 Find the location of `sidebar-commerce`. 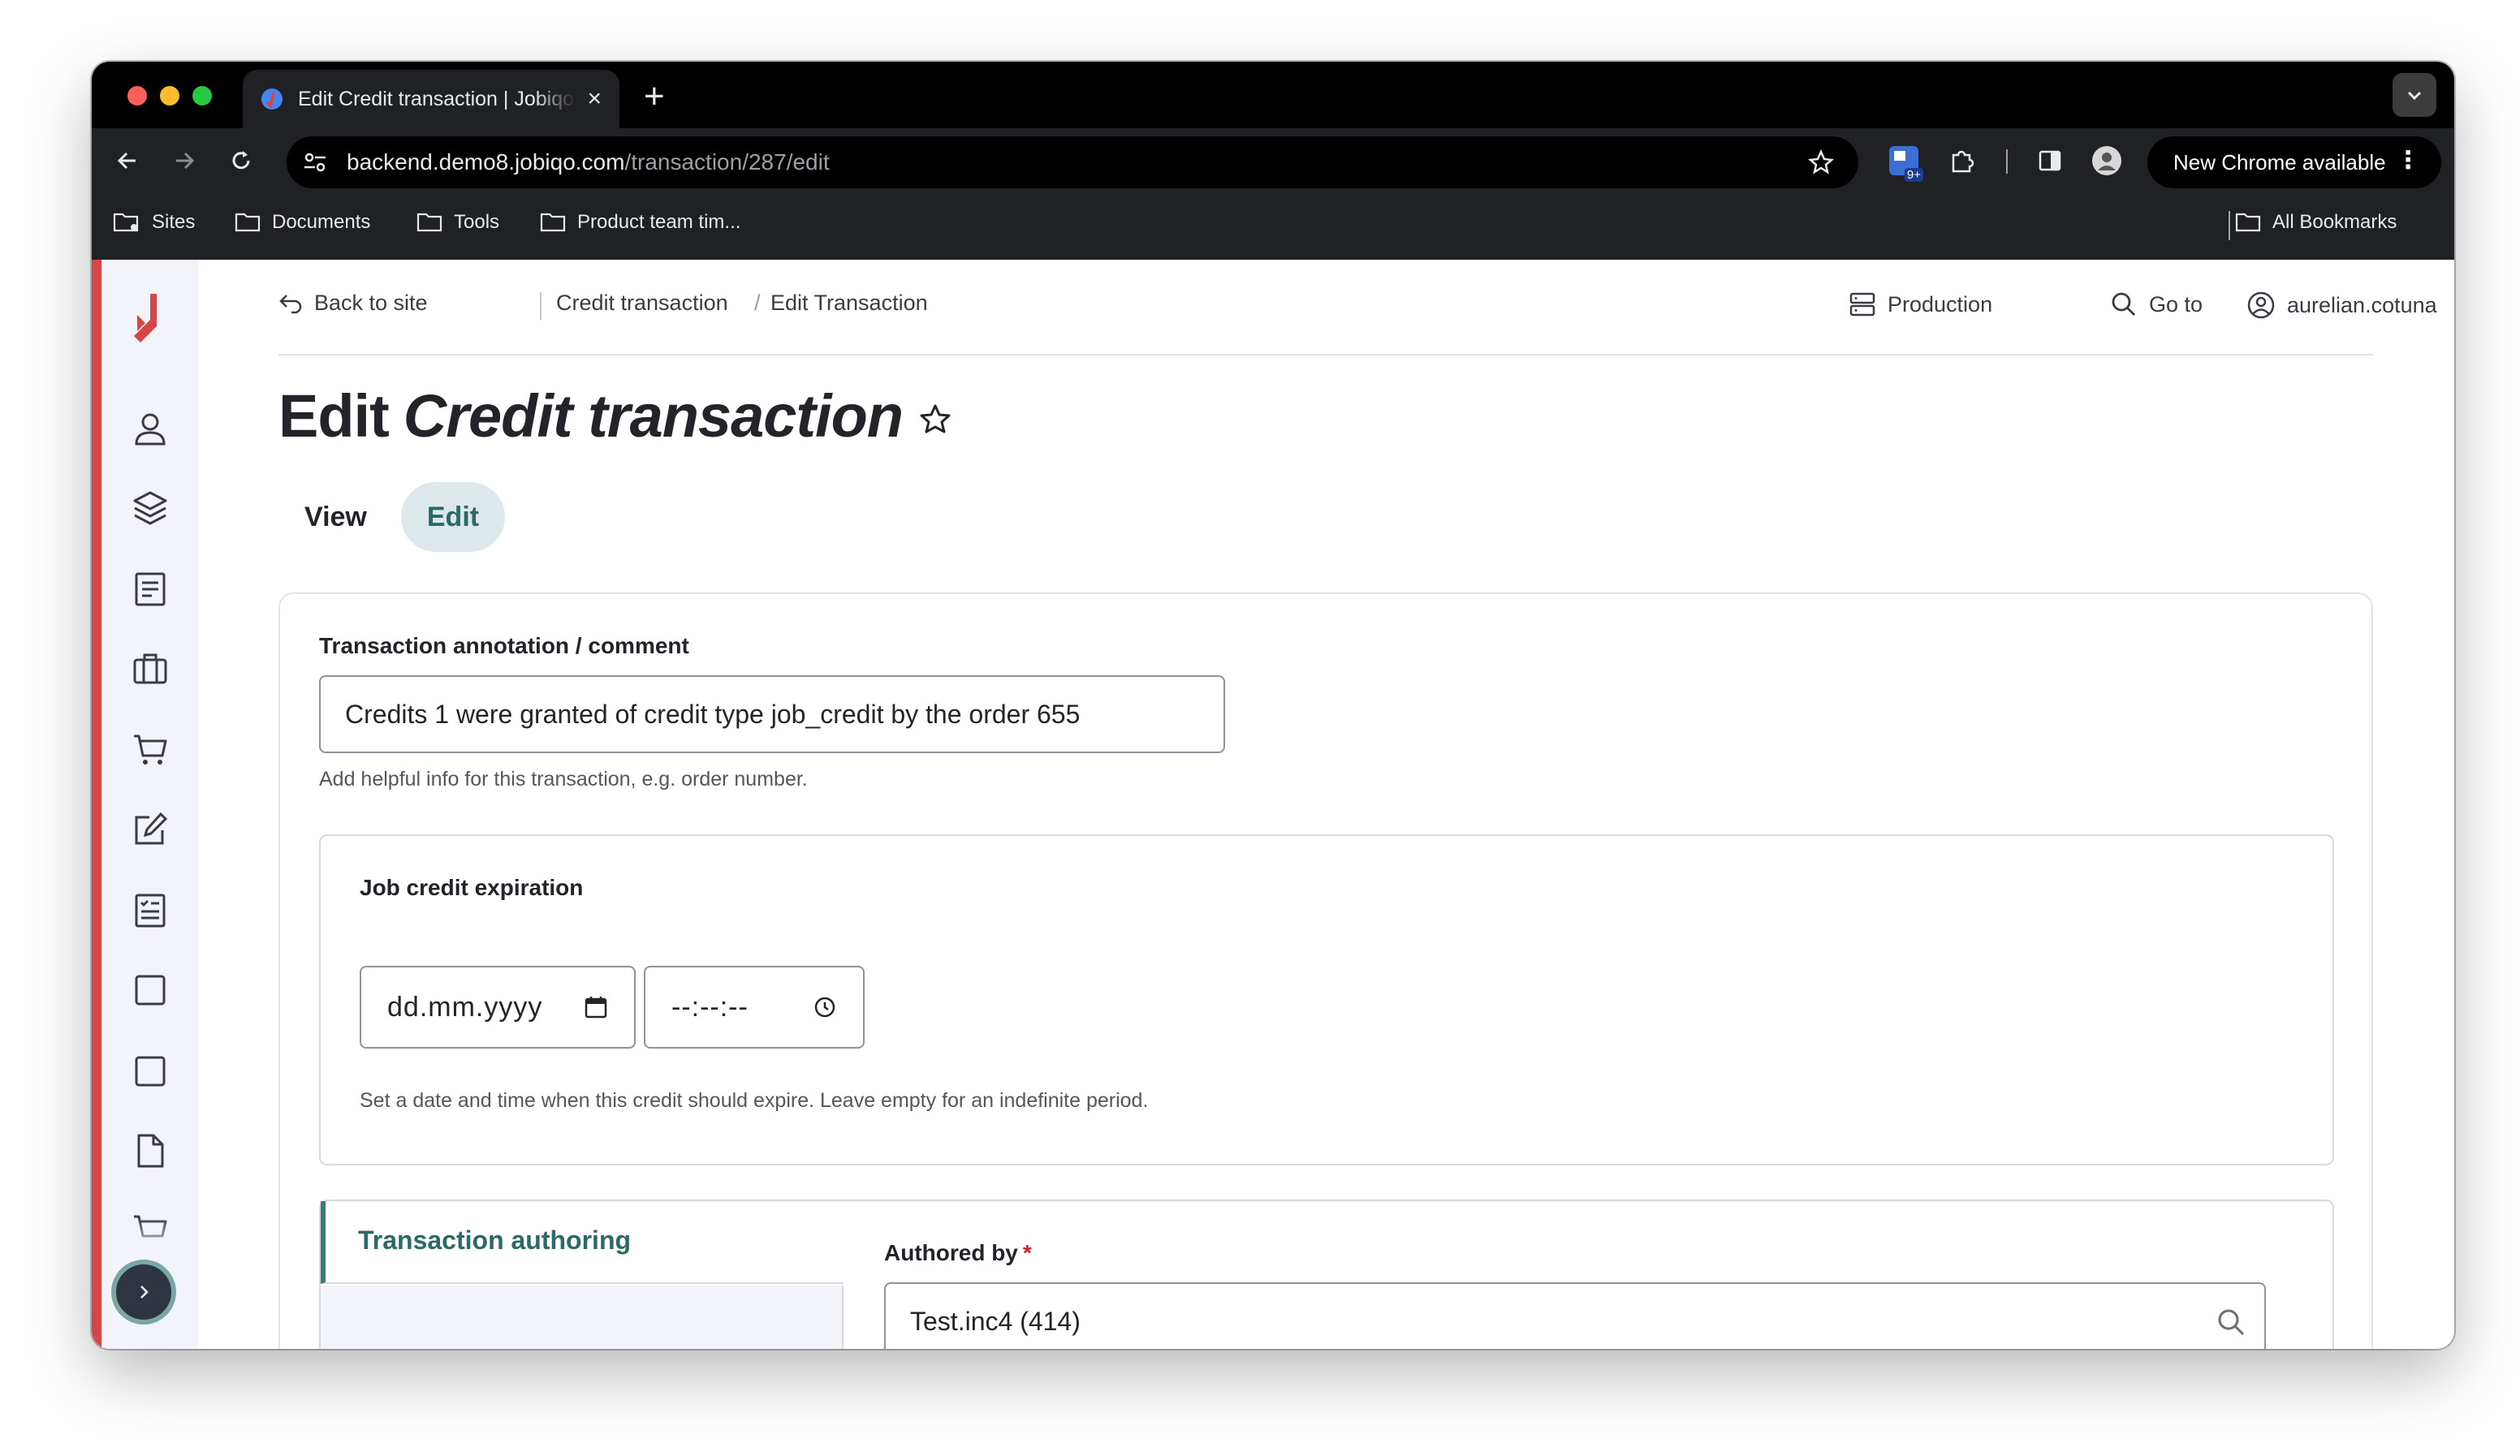

sidebar-commerce is located at coordinates (150, 750).